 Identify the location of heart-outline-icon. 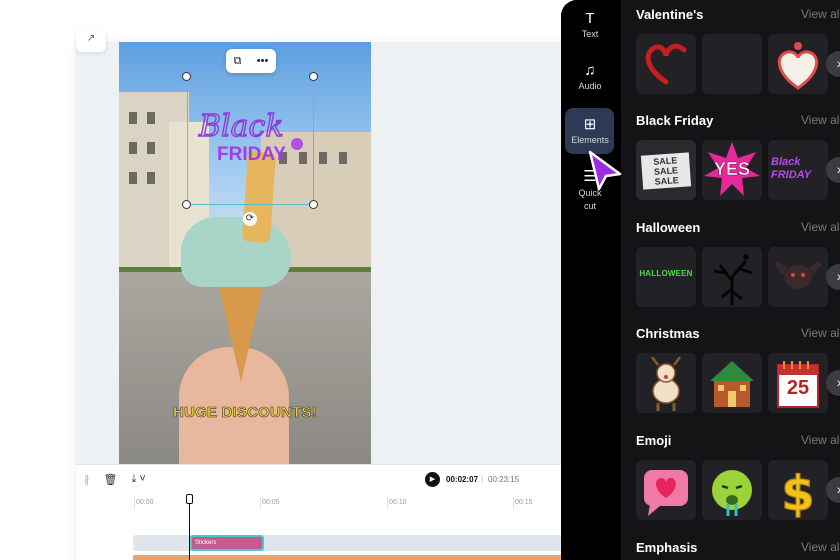
(666, 64).